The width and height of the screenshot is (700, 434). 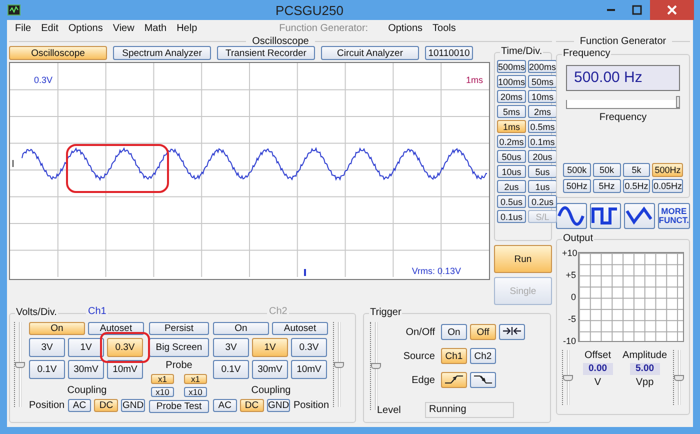 What do you see at coordinates (645, 369) in the screenshot?
I see `value-field: 5.00` at bounding box center [645, 369].